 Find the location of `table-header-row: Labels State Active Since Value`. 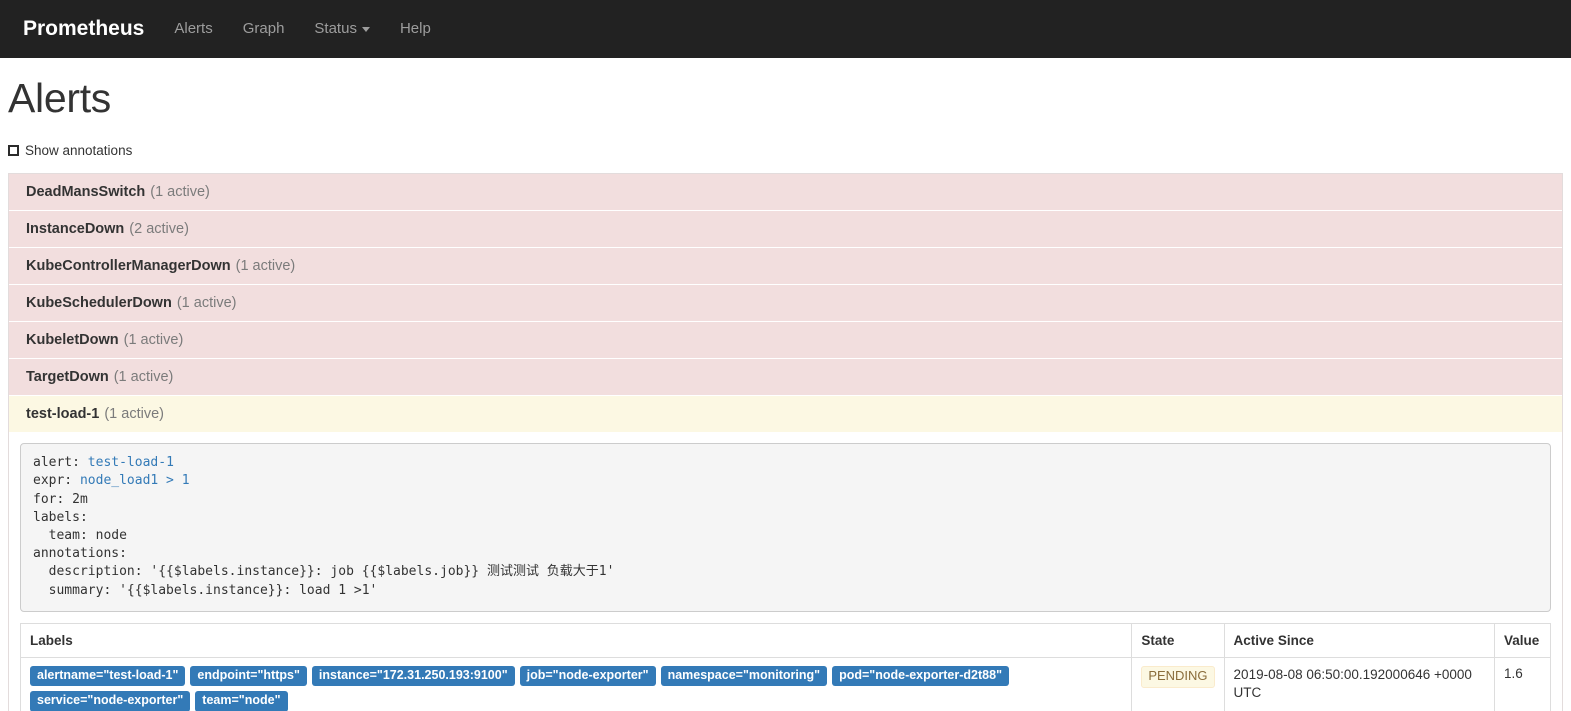

table-header-row: Labels State Active Since Value is located at coordinates (785, 640).